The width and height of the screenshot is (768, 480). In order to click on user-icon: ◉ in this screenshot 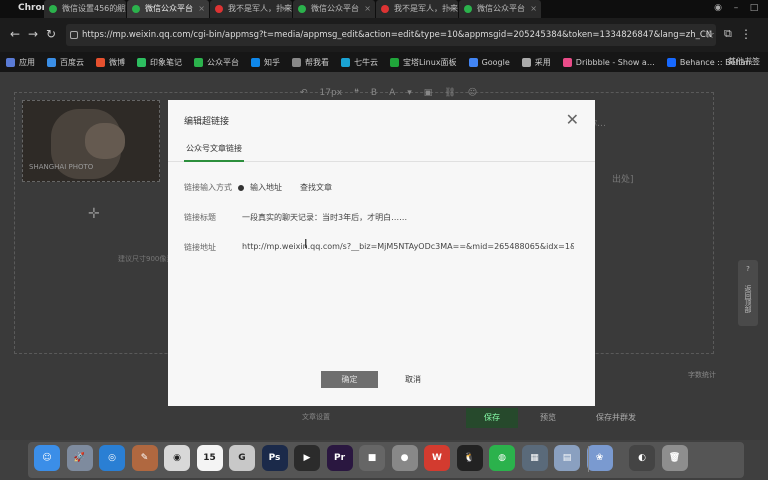, I will do `click(718, 8)`.